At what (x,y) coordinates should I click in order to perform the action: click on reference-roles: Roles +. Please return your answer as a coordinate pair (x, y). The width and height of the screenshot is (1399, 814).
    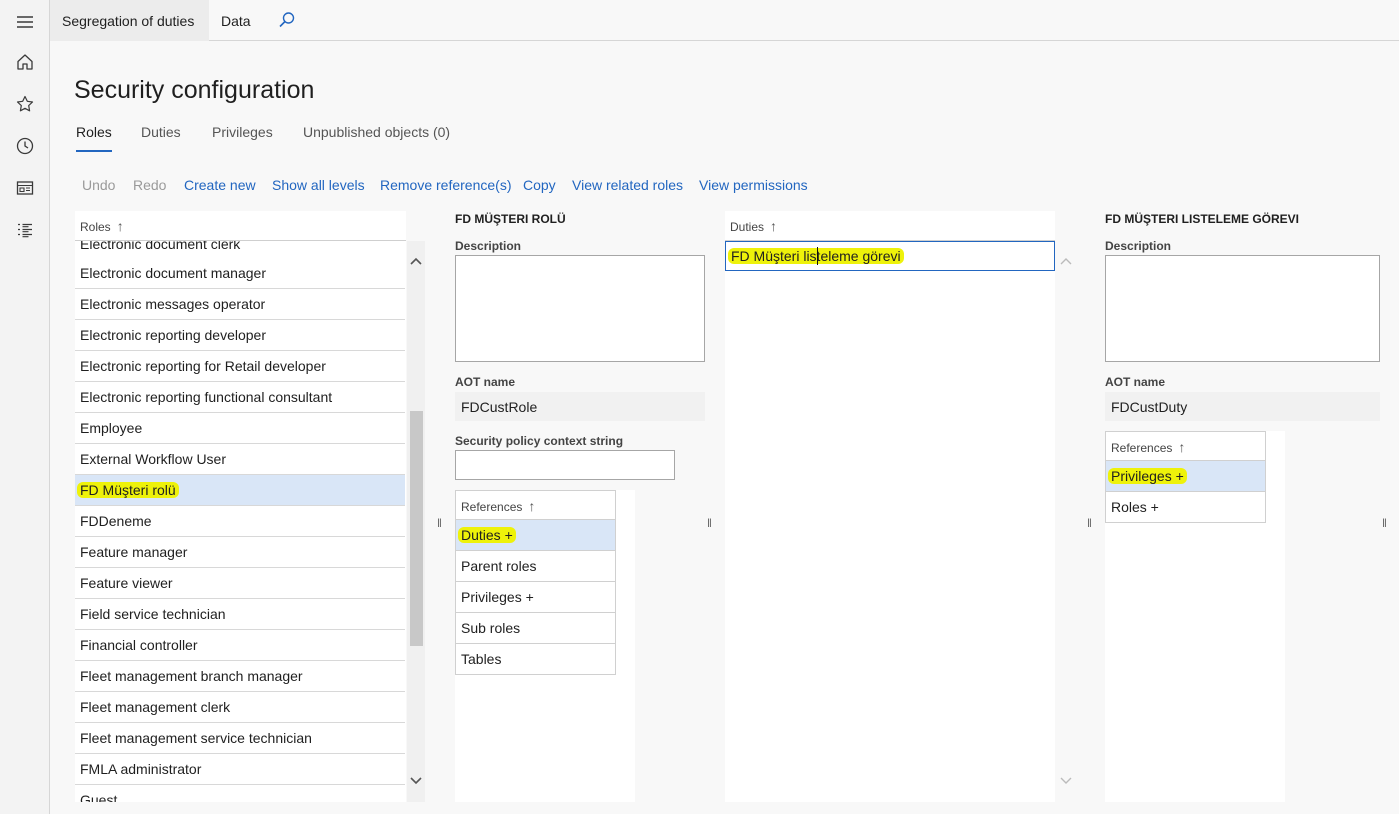
    Looking at the image, I should click on (1185, 507).